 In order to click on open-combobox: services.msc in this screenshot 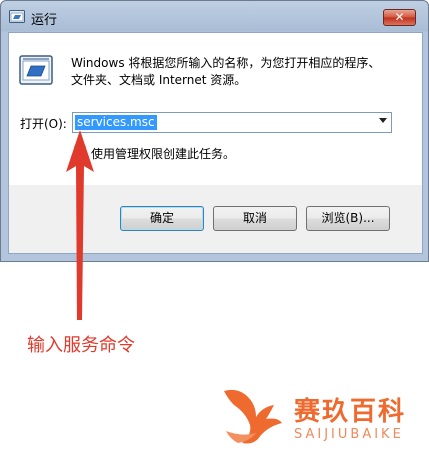, I will do `click(232, 122)`.